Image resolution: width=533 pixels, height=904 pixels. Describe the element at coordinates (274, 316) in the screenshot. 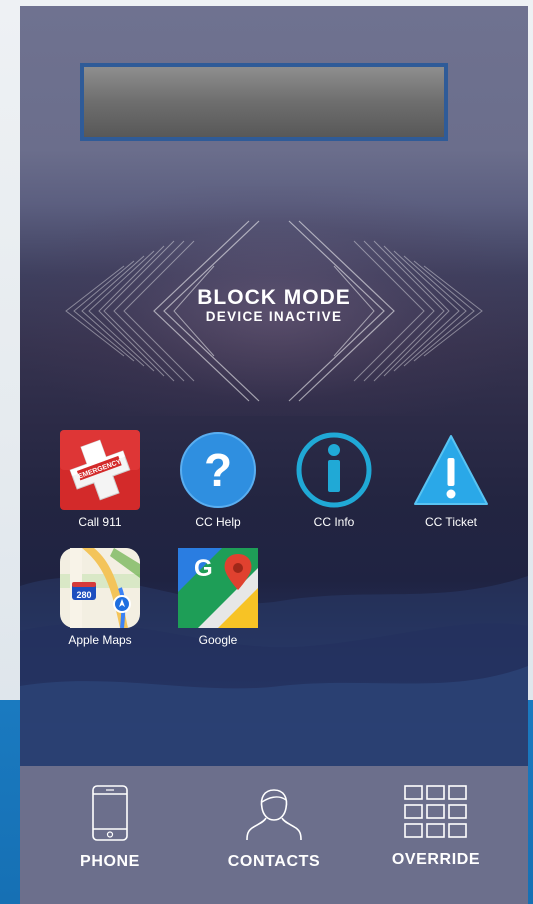

I see `device-status-subtitle: DEVICE INACTIVE` at that location.